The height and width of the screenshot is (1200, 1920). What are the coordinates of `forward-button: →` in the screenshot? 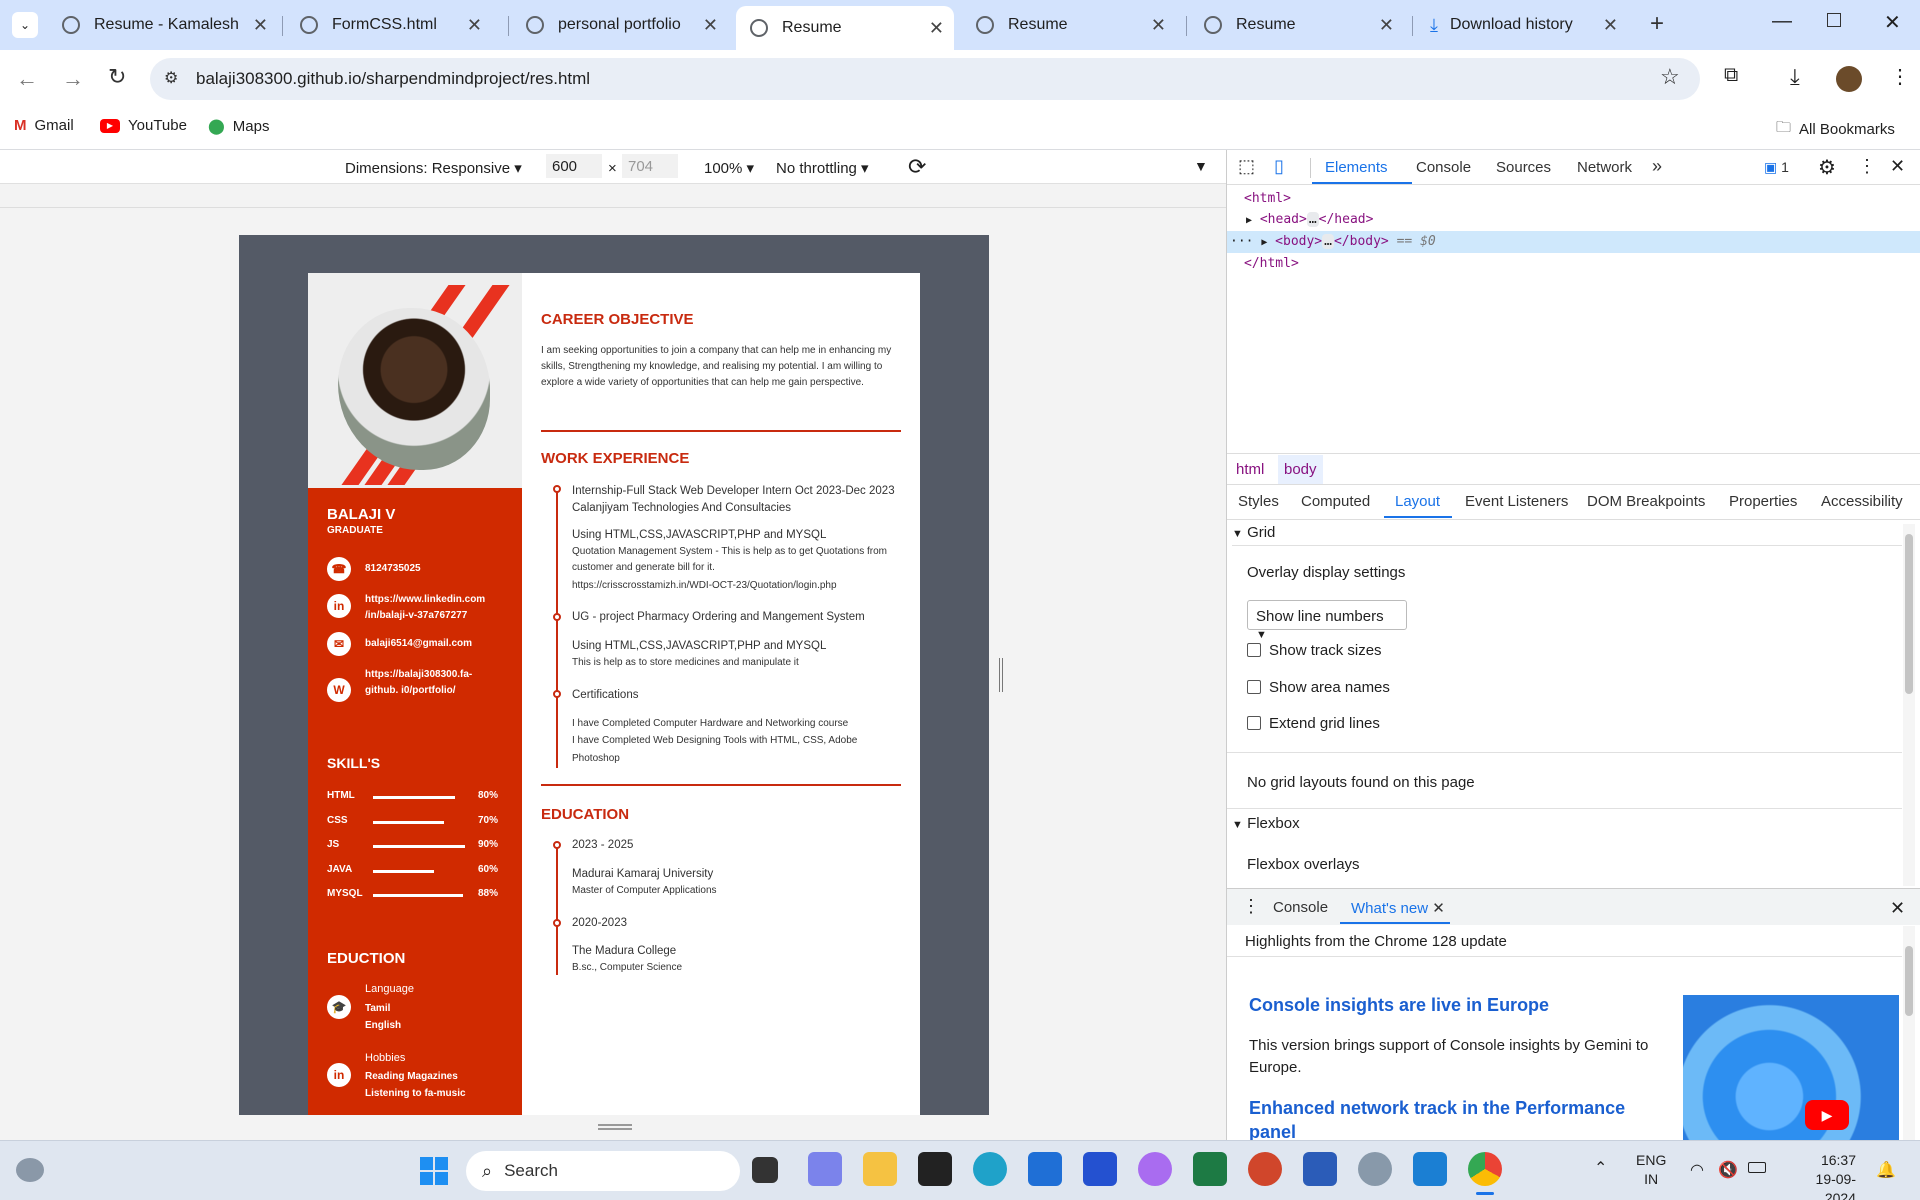 It's located at (73, 79).